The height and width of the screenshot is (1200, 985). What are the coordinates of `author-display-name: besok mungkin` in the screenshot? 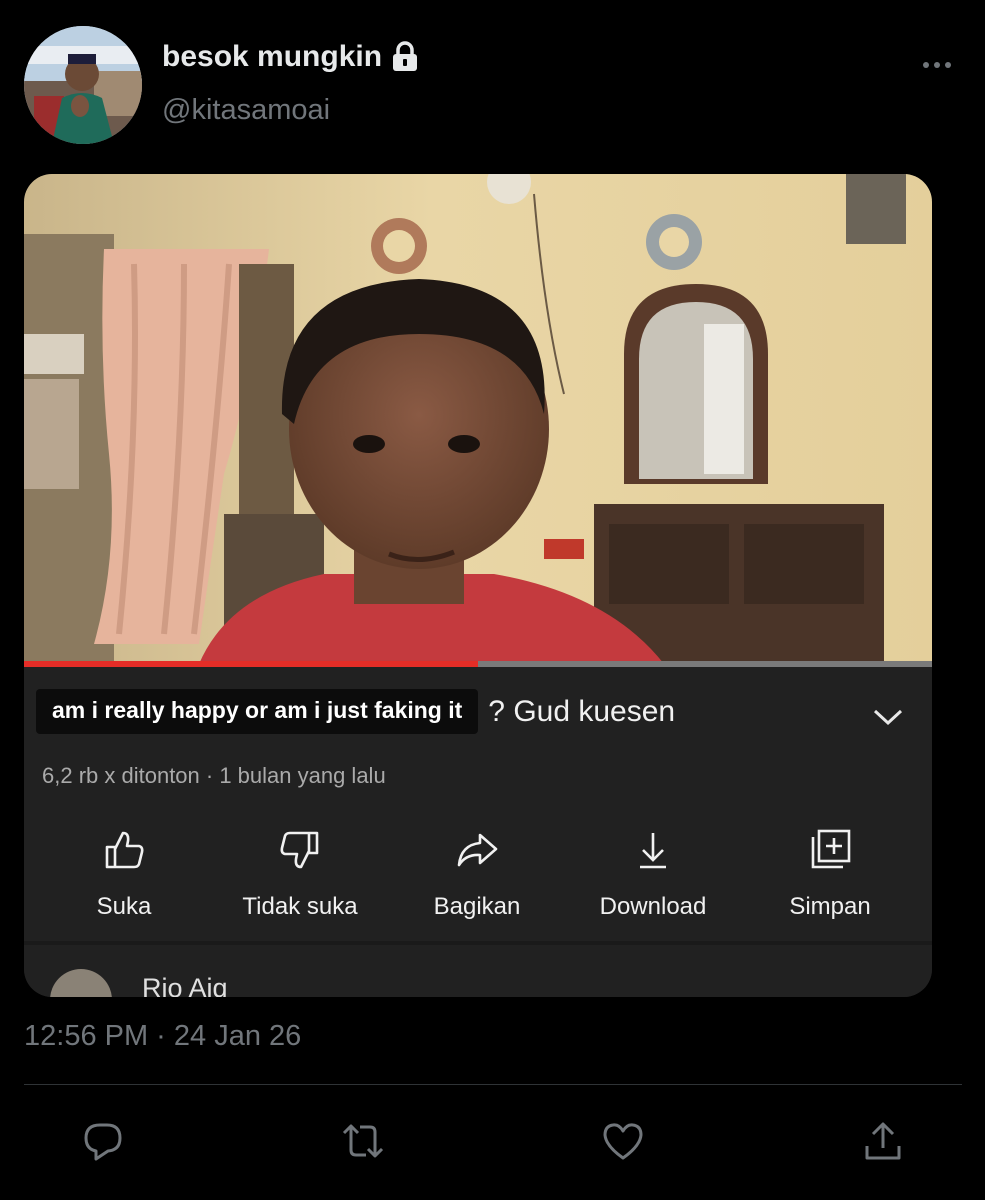 It's located at (291, 57).